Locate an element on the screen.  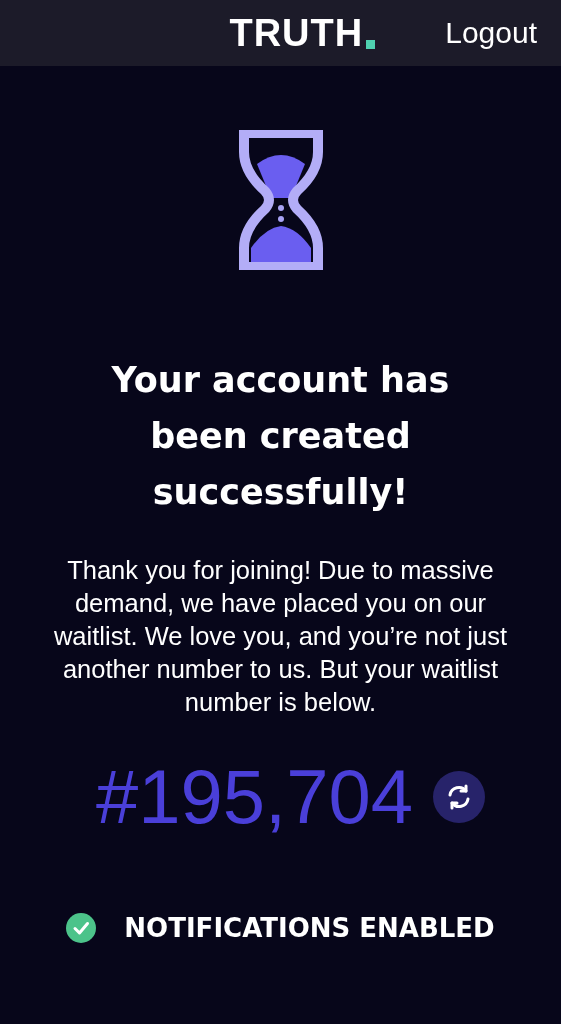
success-heading: Your account has been created successfully! is located at coordinates (280, 436).